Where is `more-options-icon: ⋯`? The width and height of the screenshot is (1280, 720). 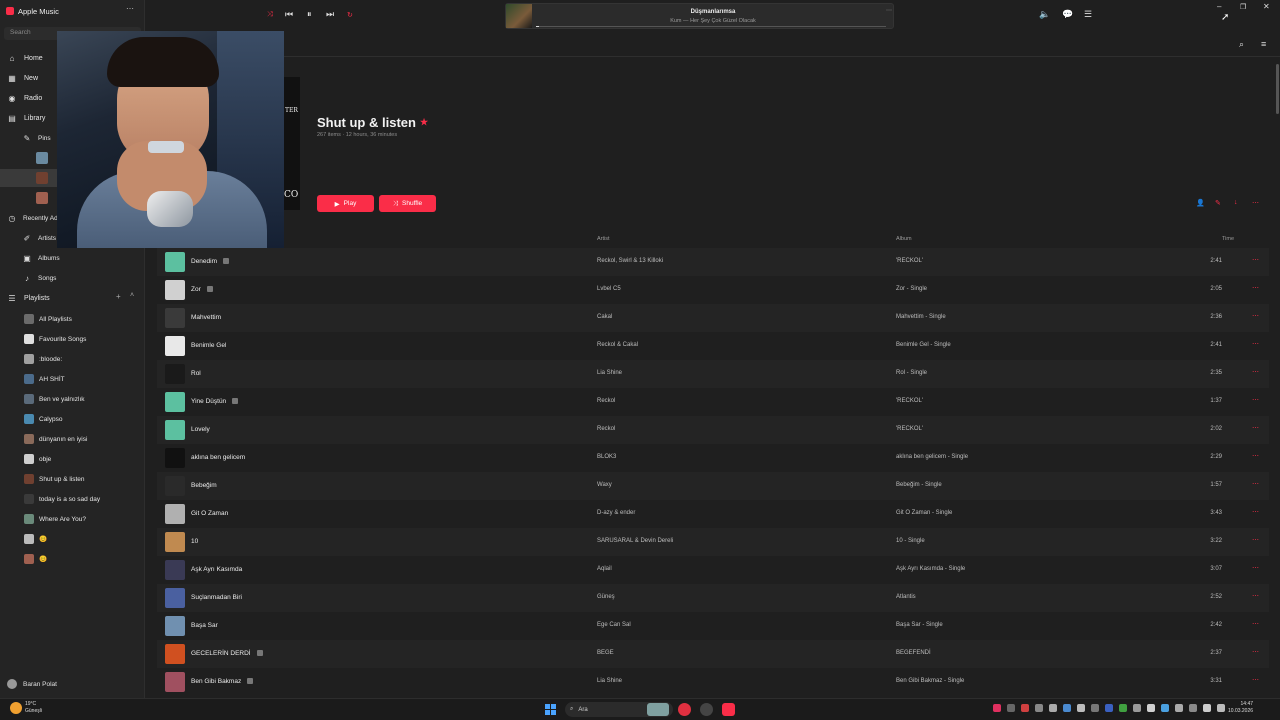 more-options-icon: ⋯ is located at coordinates (1255, 203).